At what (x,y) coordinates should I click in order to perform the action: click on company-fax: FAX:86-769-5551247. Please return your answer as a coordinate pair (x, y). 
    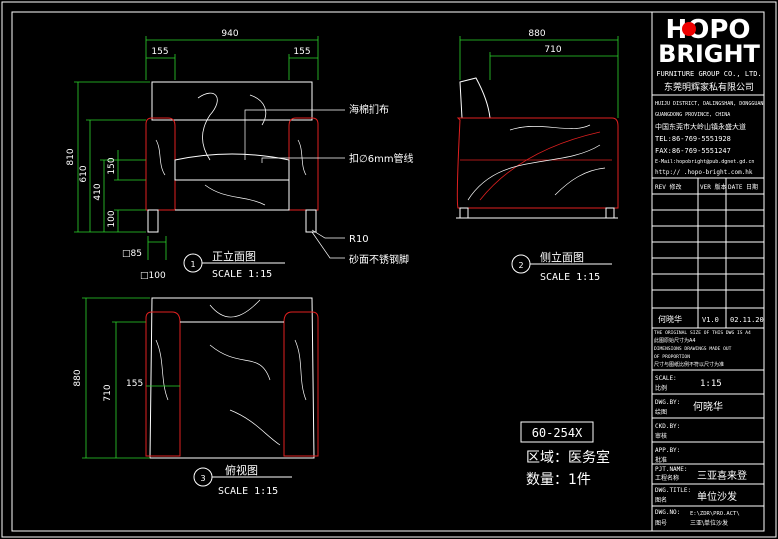
    Looking at the image, I should click on (693, 151).